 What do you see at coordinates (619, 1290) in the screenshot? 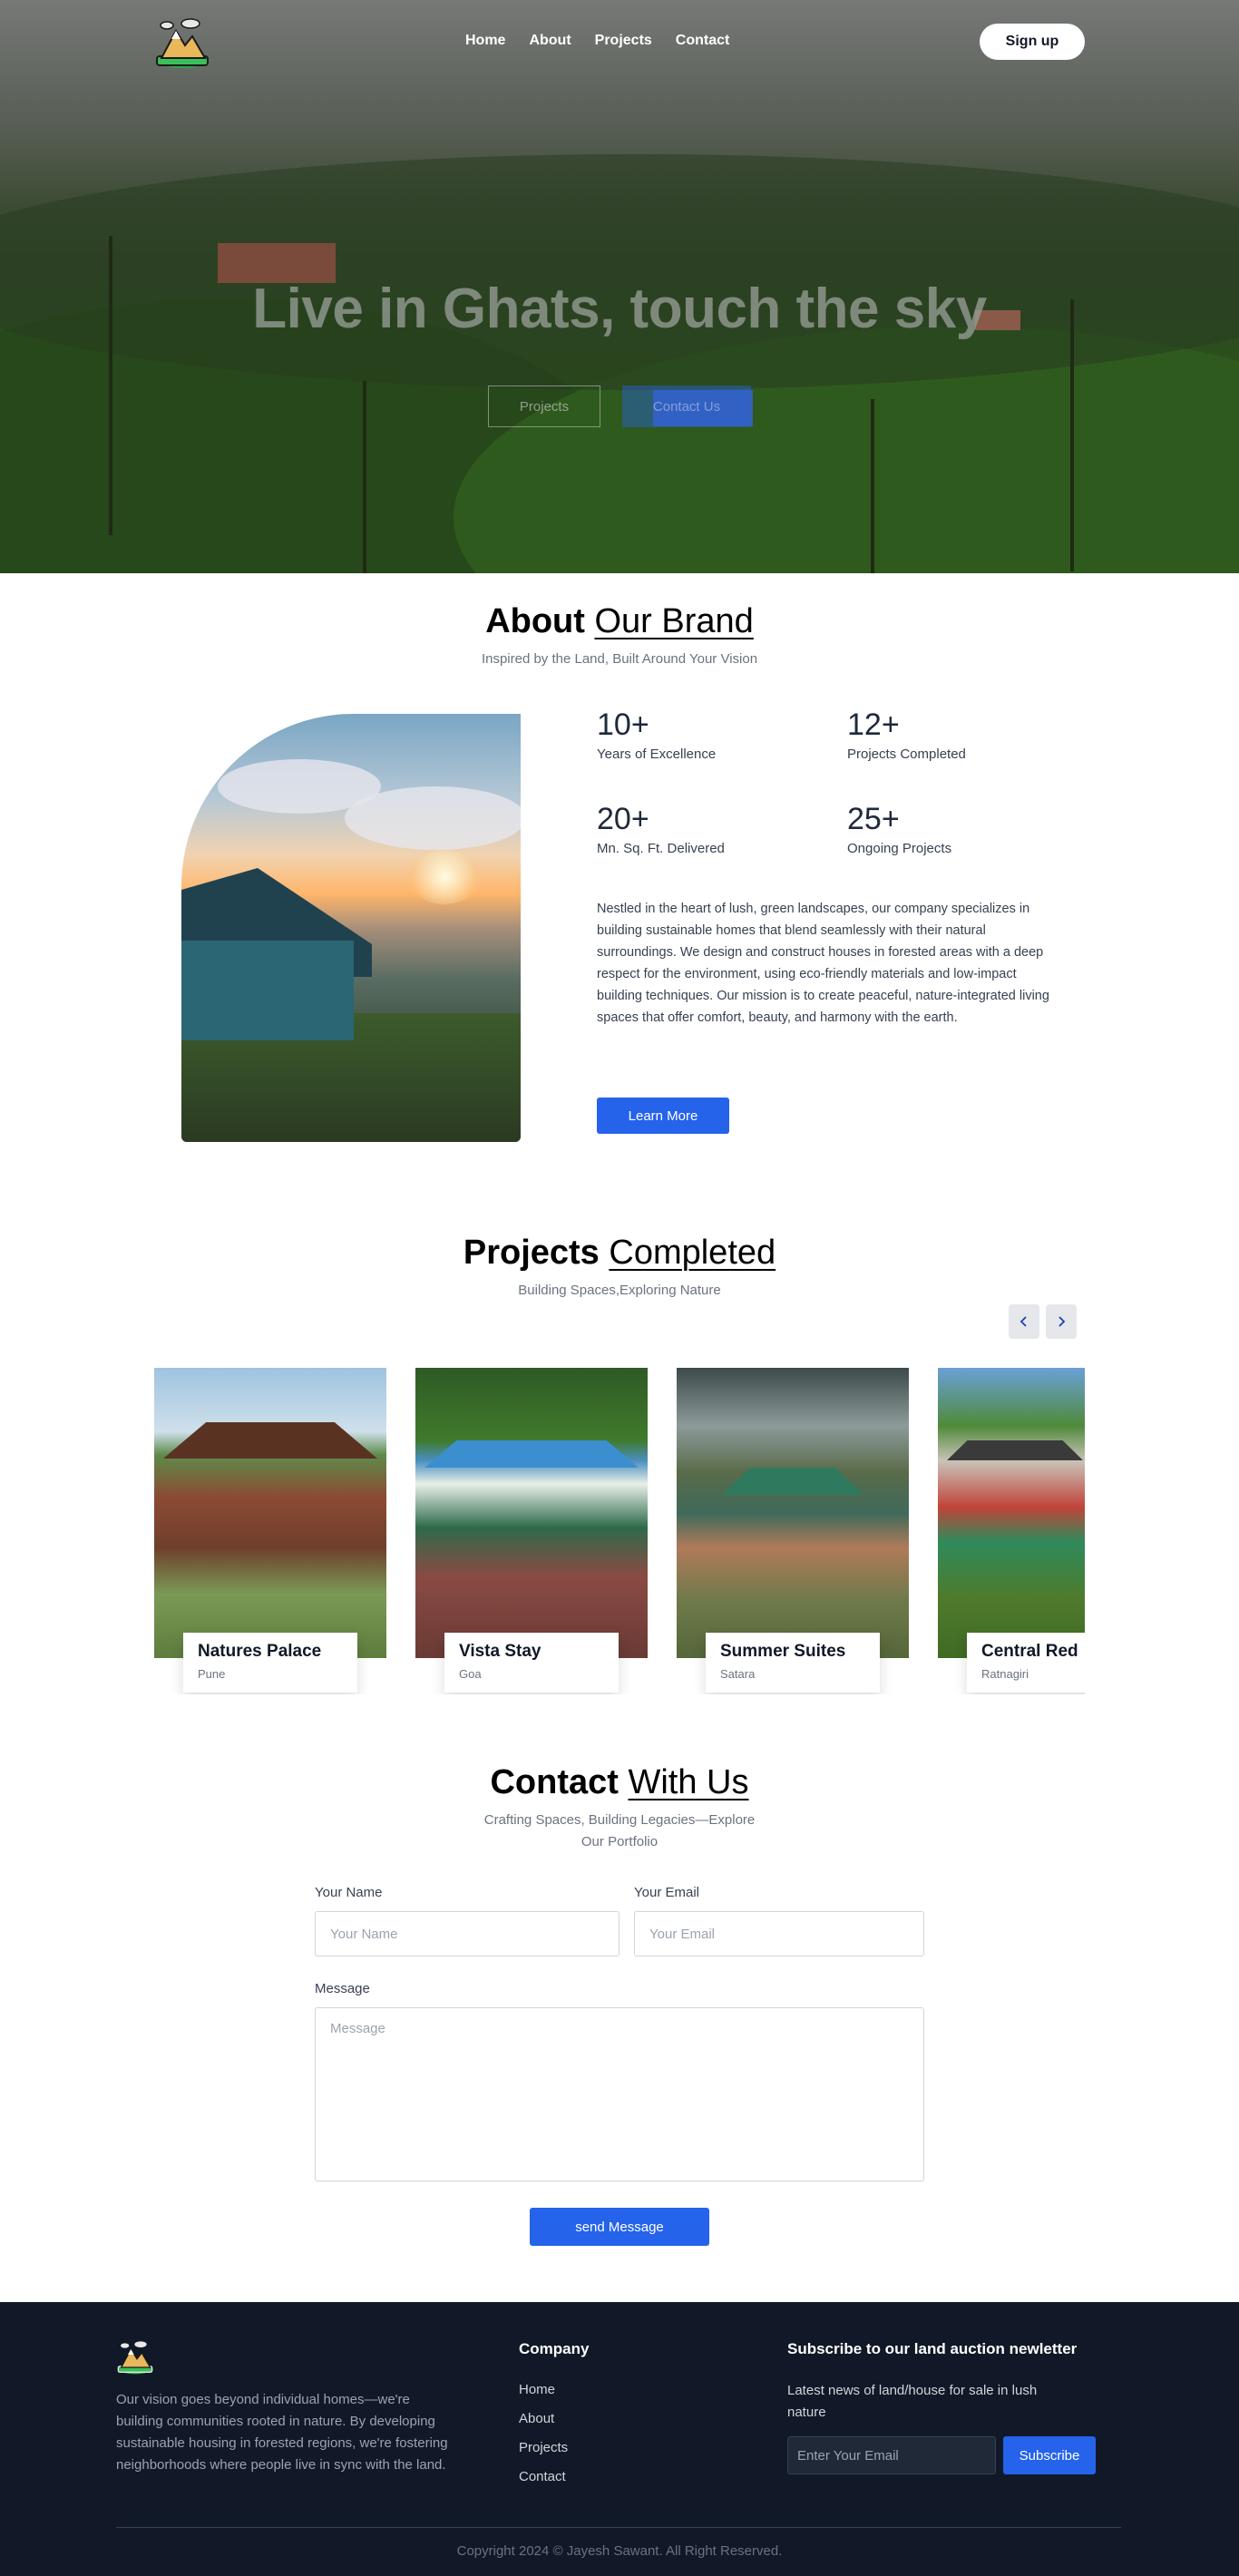
I see `projects-subtitle: Building Spaces,Exploring Nature` at bounding box center [619, 1290].